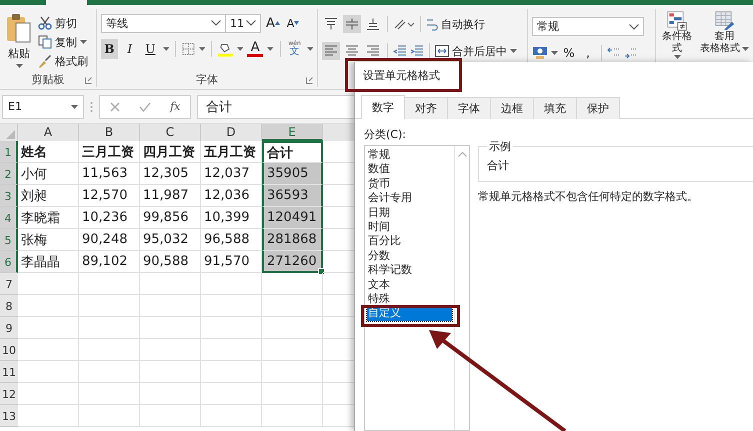 The image size is (753, 431). Describe the element at coordinates (432, 24) in the screenshot. I see `wrap-icon` at that location.